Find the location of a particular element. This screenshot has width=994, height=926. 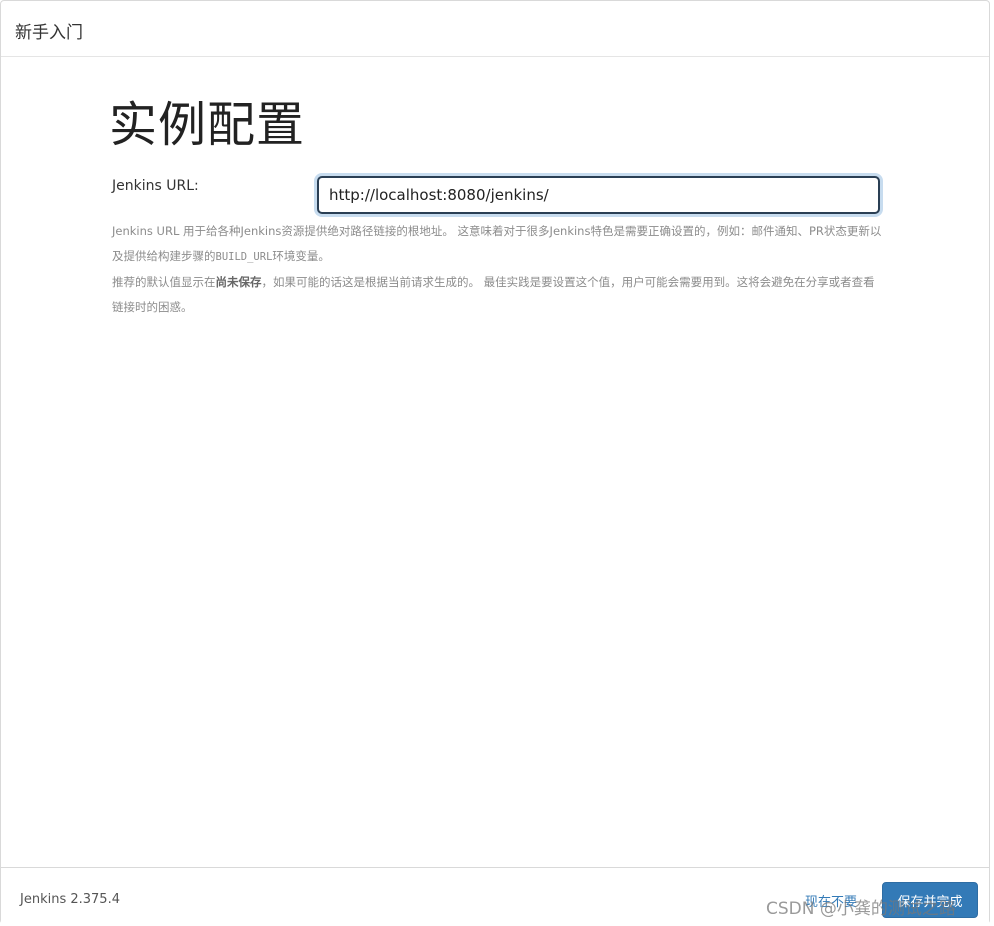

build-url-code: BUILD_URL is located at coordinates (244, 257).